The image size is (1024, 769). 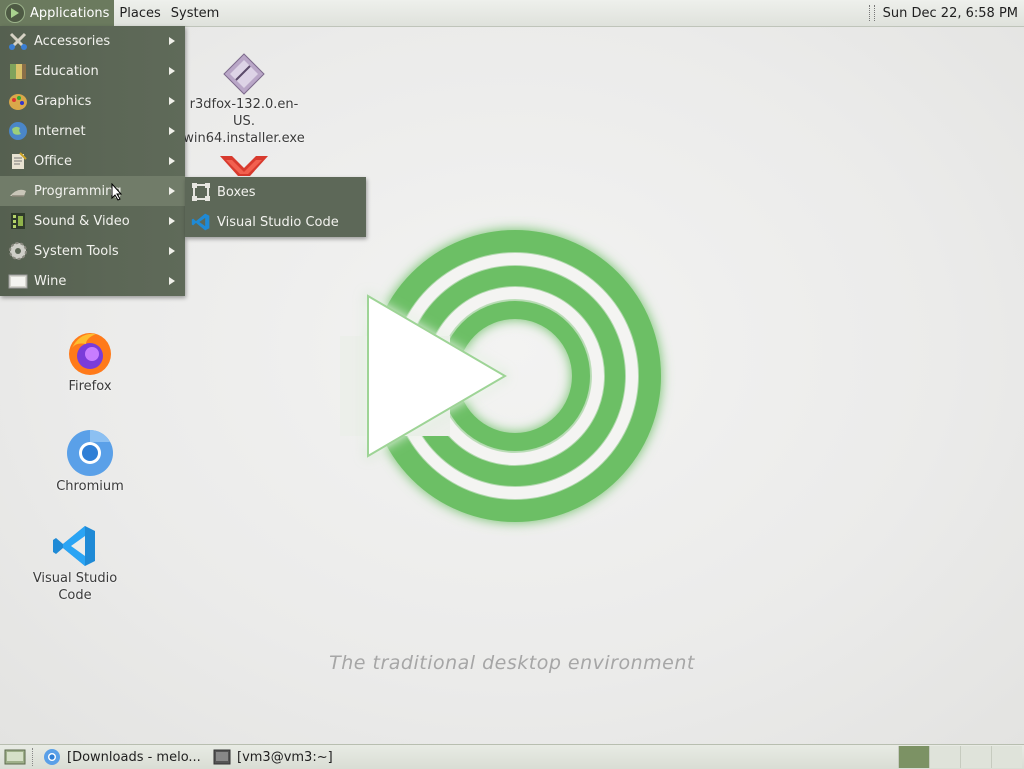 I want to click on menu-item-label: Programming, so click(x=78, y=191).